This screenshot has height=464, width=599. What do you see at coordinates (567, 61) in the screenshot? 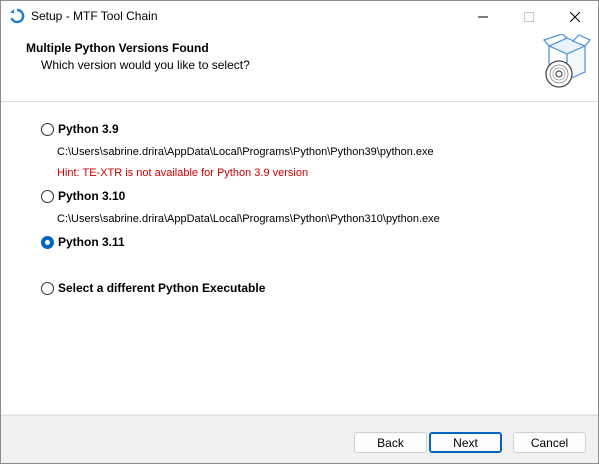
I see `install-box-cd-icon` at bounding box center [567, 61].